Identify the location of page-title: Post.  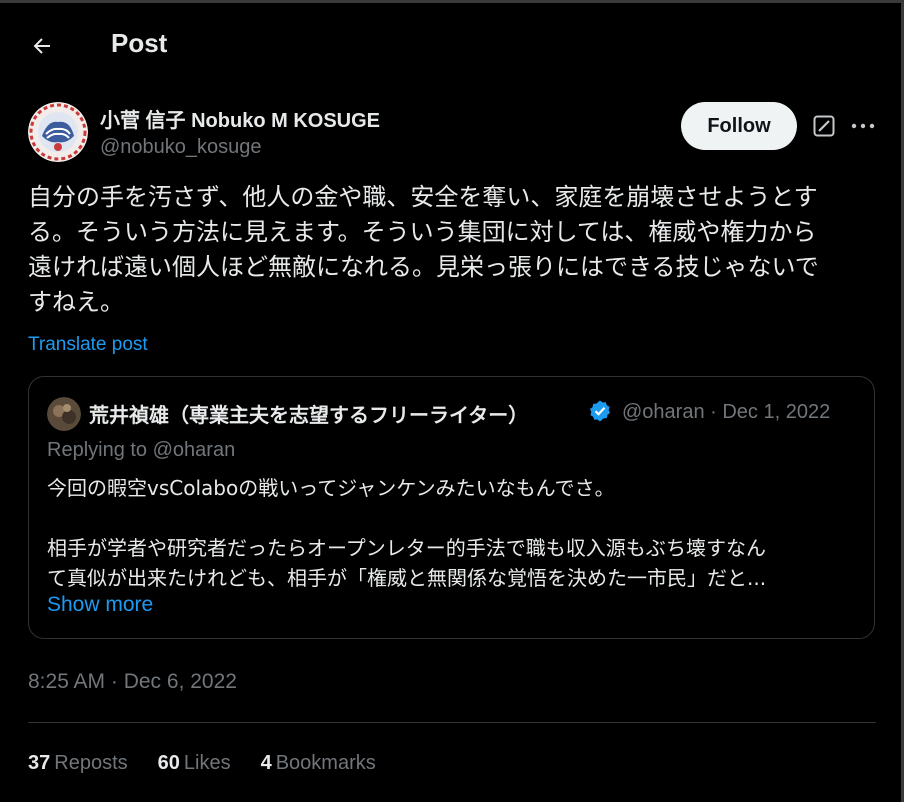
(139, 43).